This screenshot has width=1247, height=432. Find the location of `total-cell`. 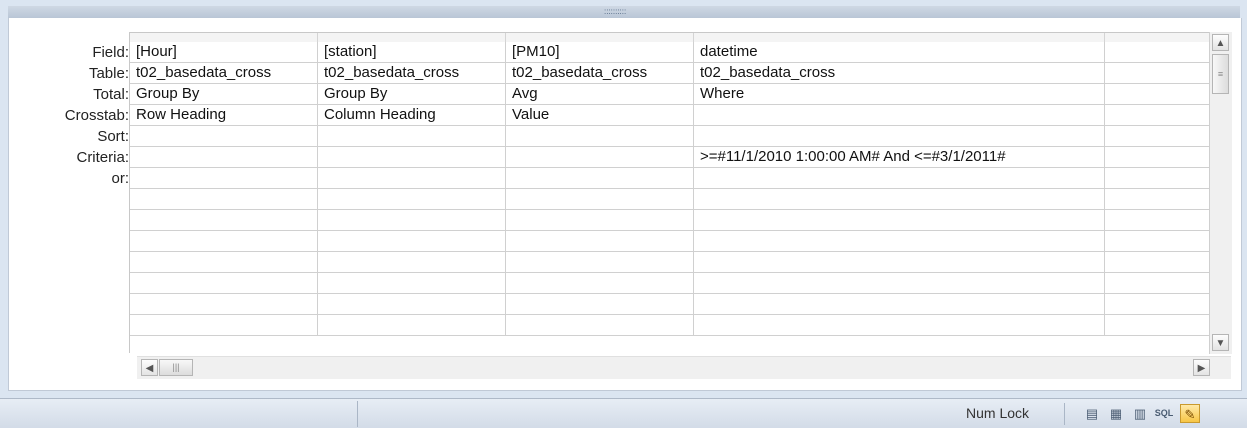

total-cell is located at coordinates (1157, 94).